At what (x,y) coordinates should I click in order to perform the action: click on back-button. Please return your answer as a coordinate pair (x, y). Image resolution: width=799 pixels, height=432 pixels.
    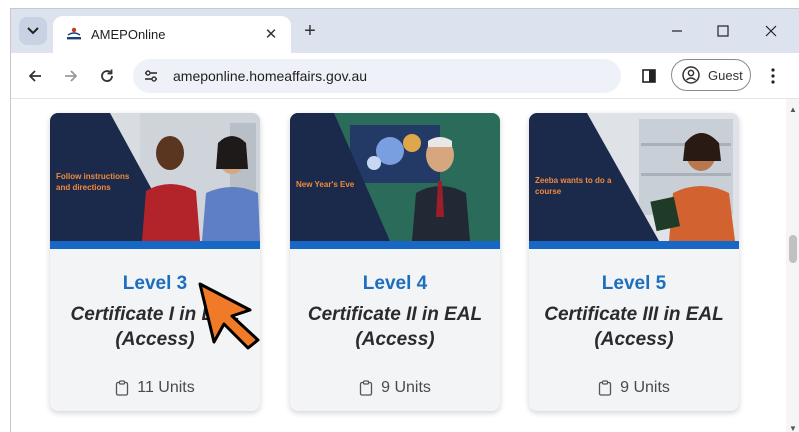
    Looking at the image, I should click on (35, 76).